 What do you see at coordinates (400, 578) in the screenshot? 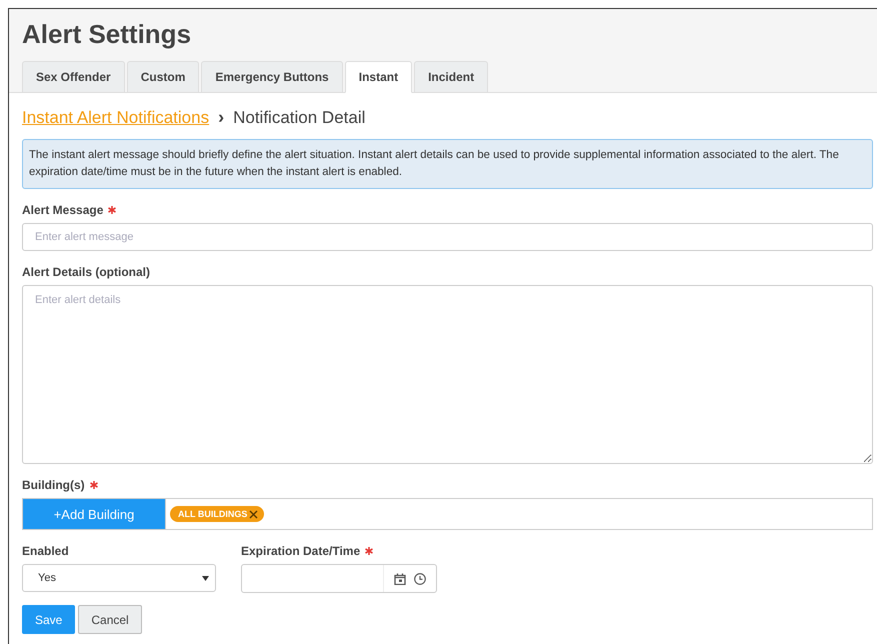
I see `calendar-icon` at bounding box center [400, 578].